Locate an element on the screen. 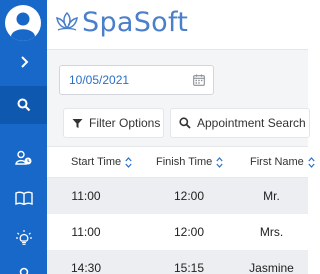 This screenshot has height=274, width=320. sidebar-expand-button is located at coordinates (23, 62).